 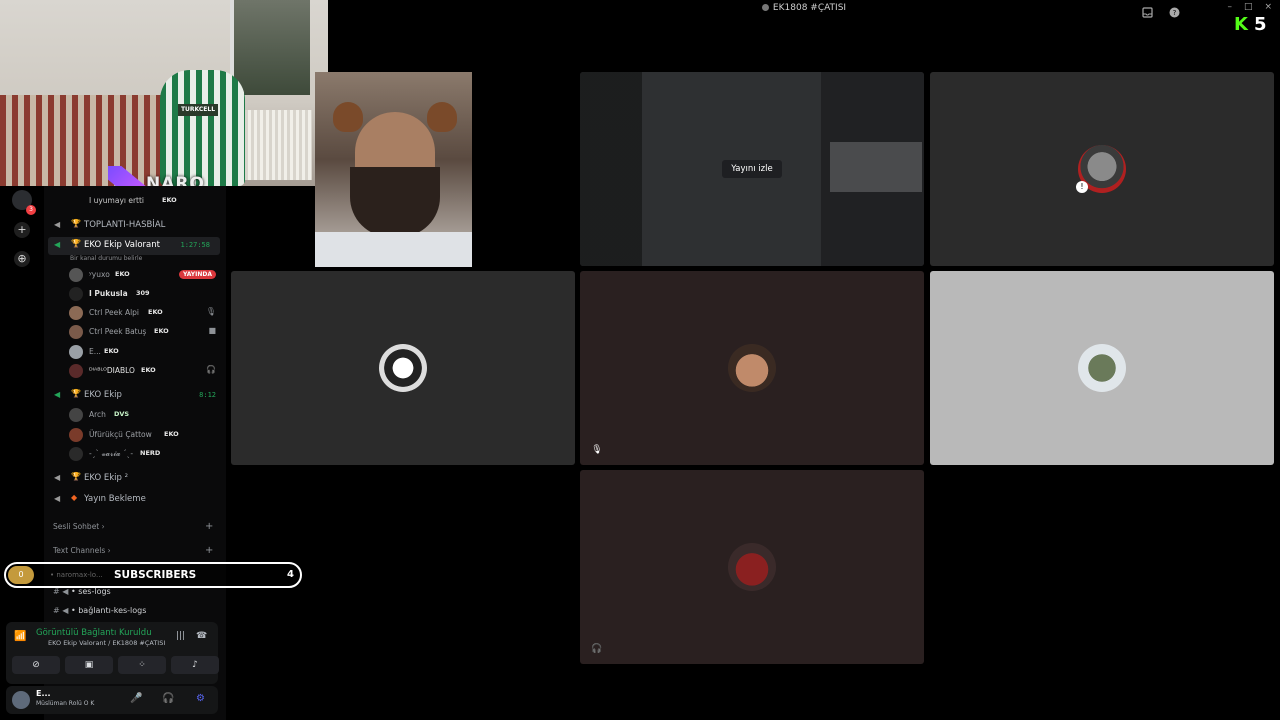 What do you see at coordinates (135, 479) in the screenshot?
I see `voice-channel-eko-ekip-2: ◀ 🏆 EKO Ekip ²` at bounding box center [135, 479].